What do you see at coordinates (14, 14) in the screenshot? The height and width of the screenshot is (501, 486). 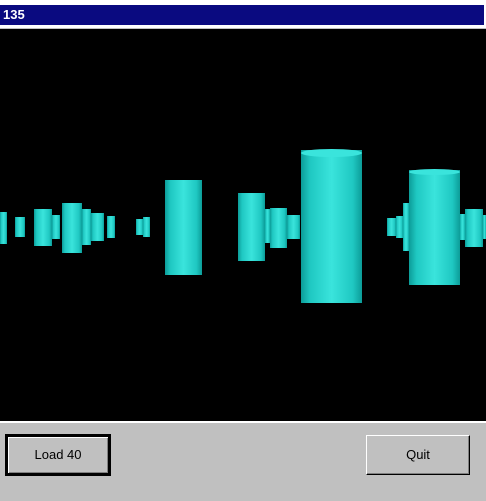 I see `window-title: 135` at bounding box center [14, 14].